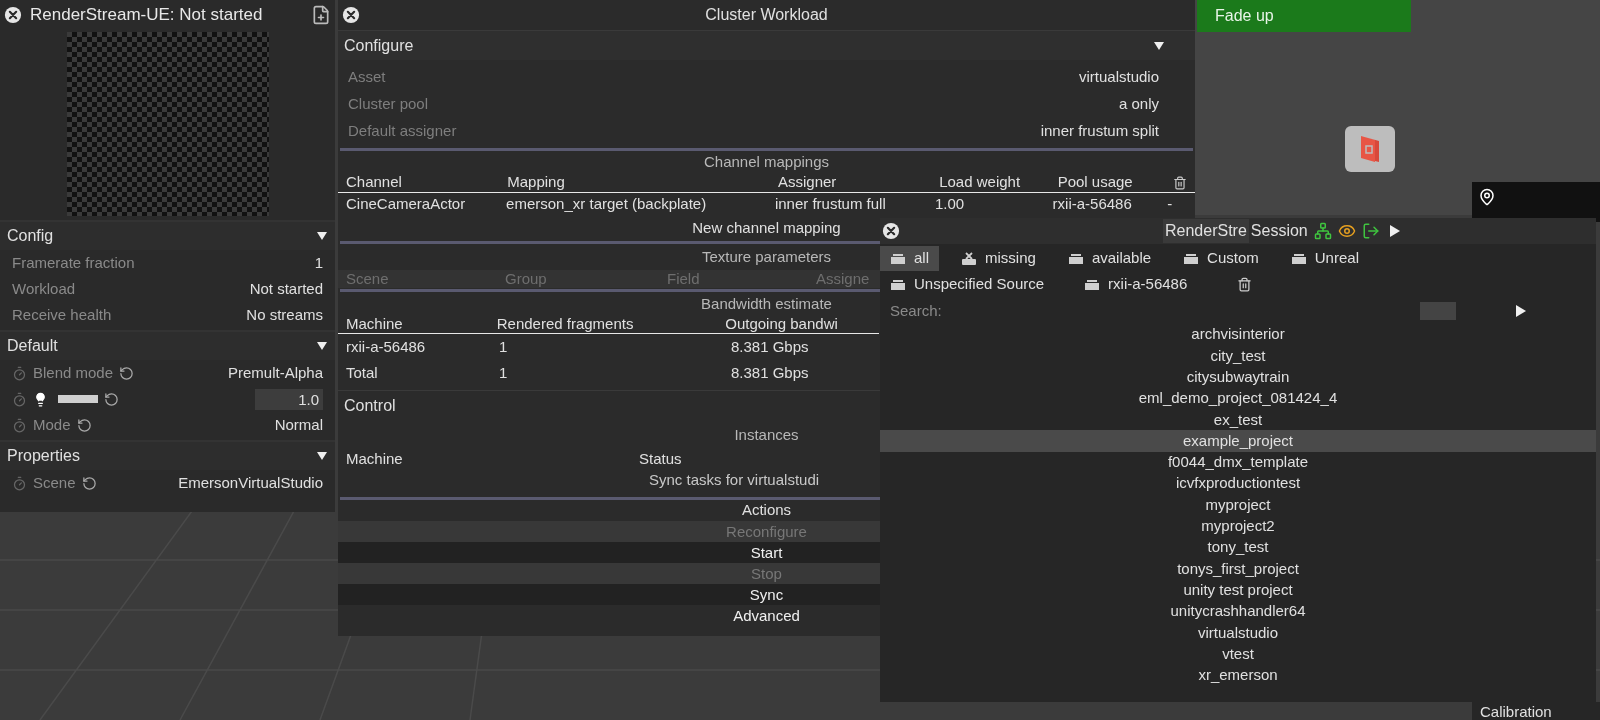  Describe the element at coordinates (609, 594) in the screenshot. I see `action-button: Sync` at that location.